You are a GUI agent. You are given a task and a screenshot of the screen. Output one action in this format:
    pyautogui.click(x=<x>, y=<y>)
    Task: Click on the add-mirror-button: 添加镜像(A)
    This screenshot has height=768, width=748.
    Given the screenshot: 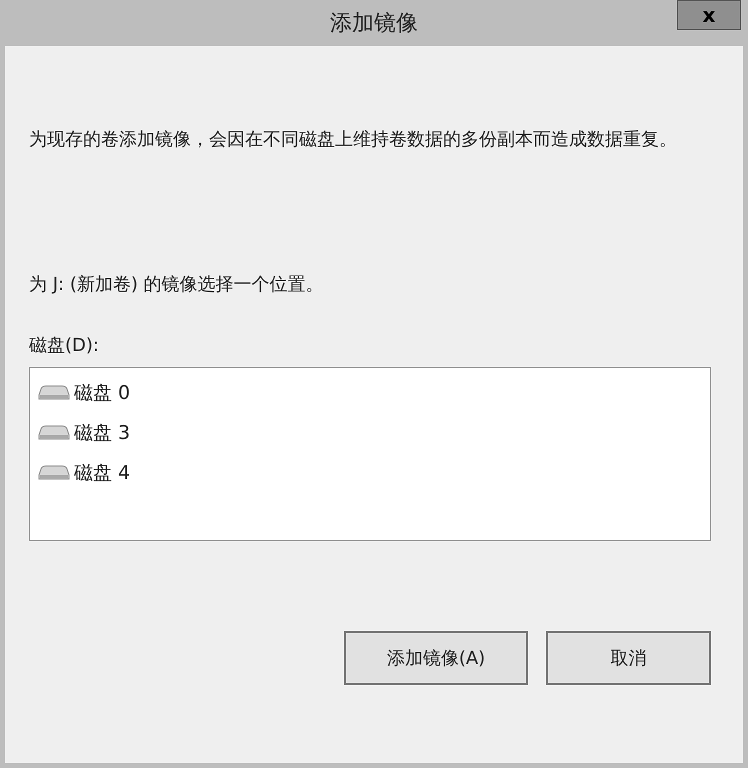 What is the action you would take?
    pyautogui.click(x=436, y=658)
    